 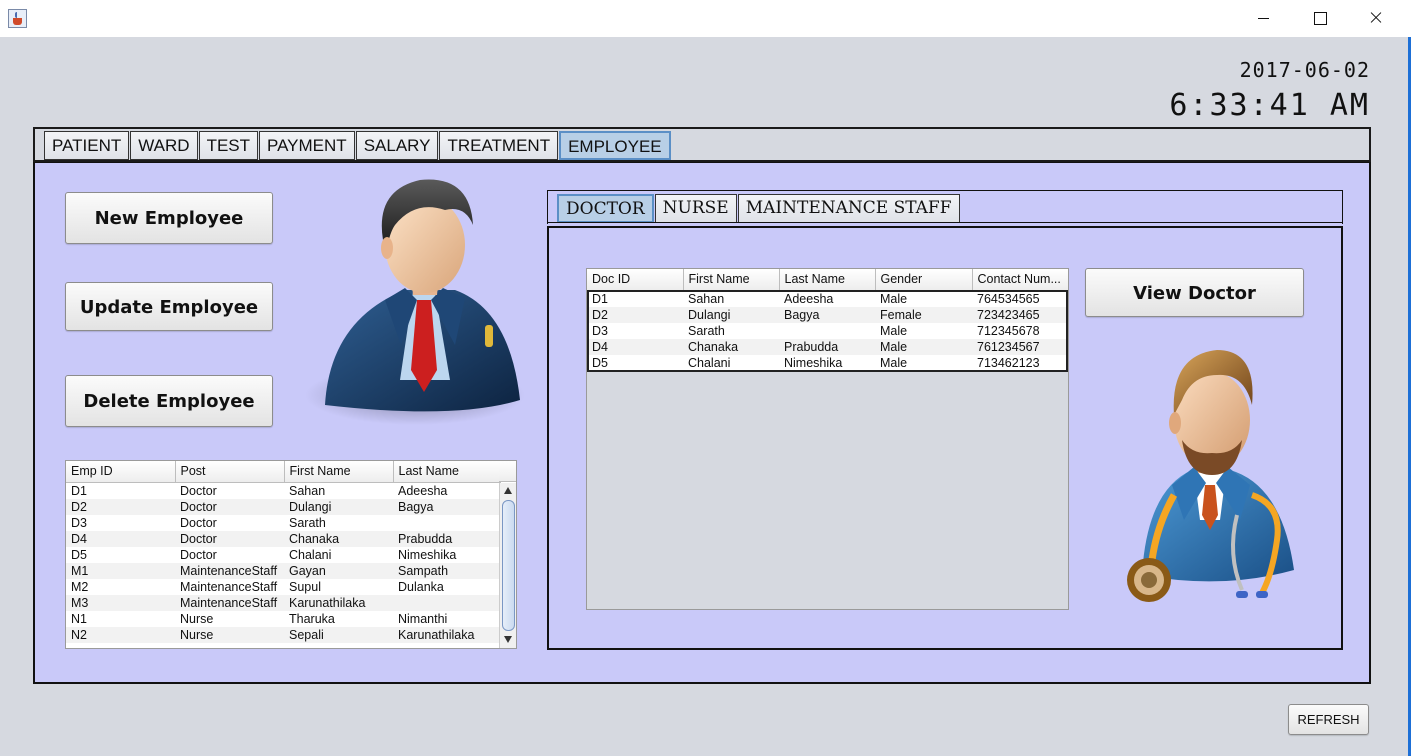 I want to click on scroll-down-icon, so click(x=508, y=639).